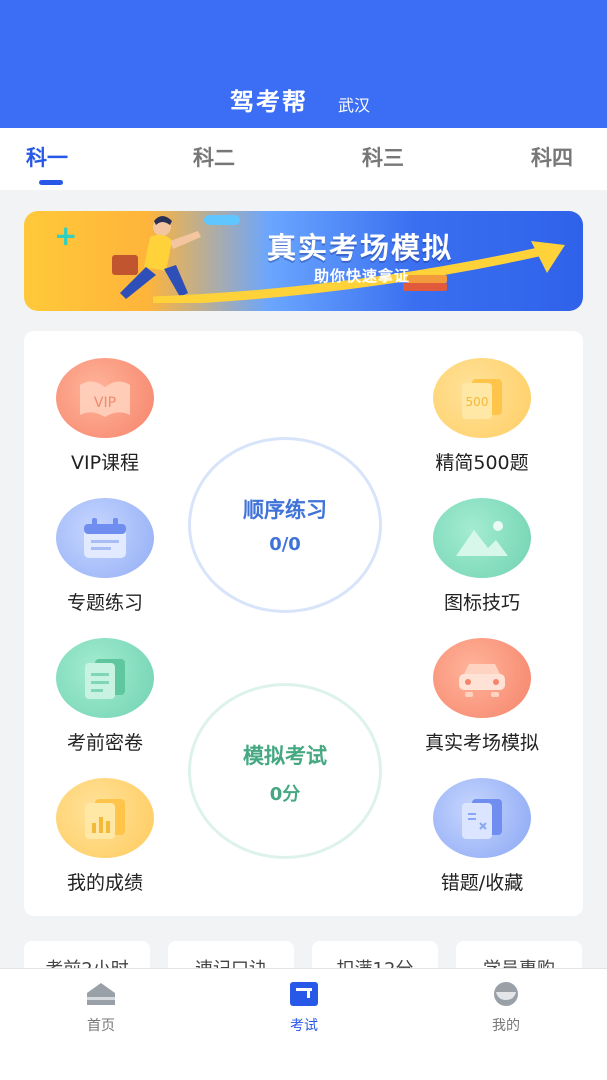  I want to click on tab-ke3: 科三, so click(383, 157).